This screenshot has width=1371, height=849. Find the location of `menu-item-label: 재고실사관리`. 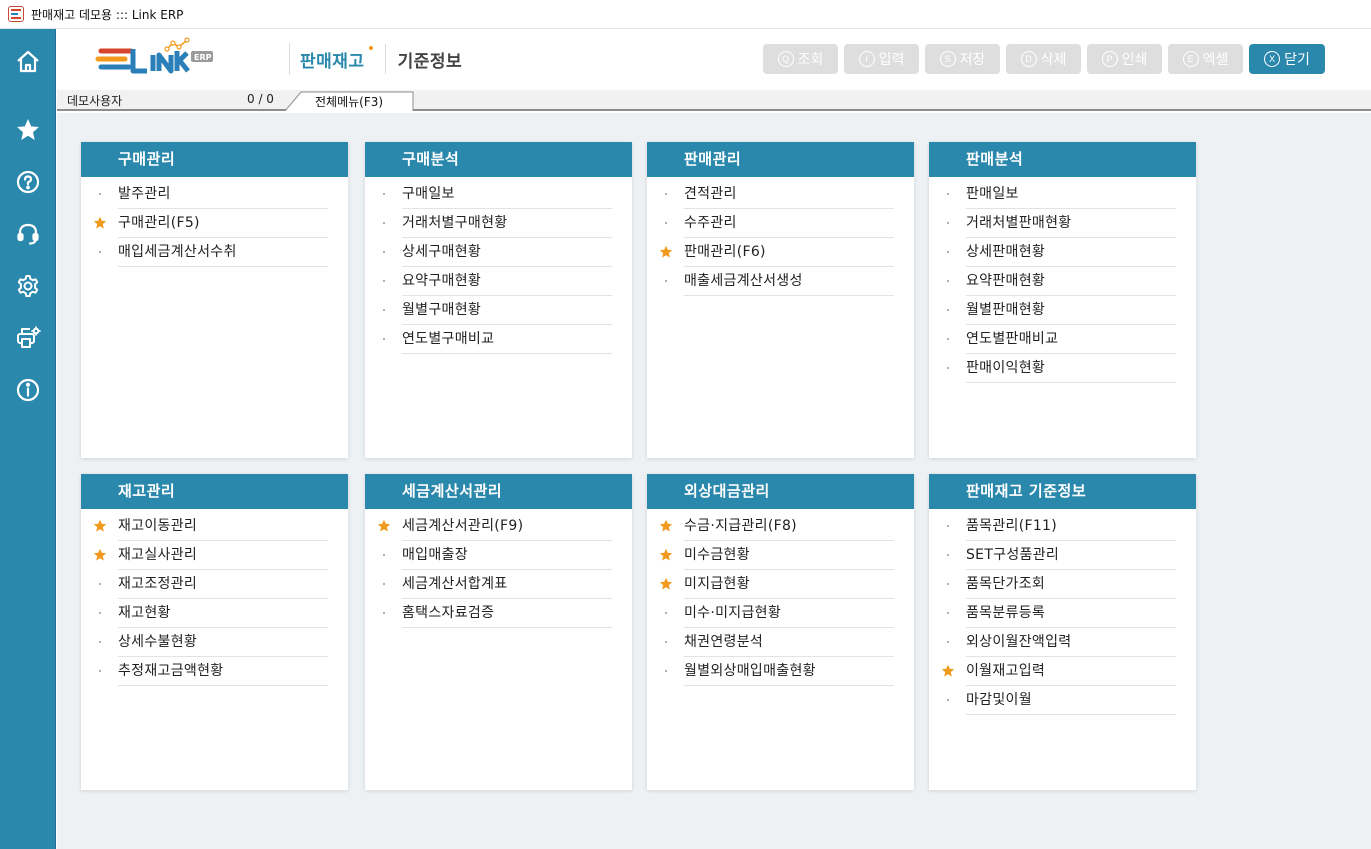

menu-item-label: 재고실사관리 is located at coordinates (223, 555).